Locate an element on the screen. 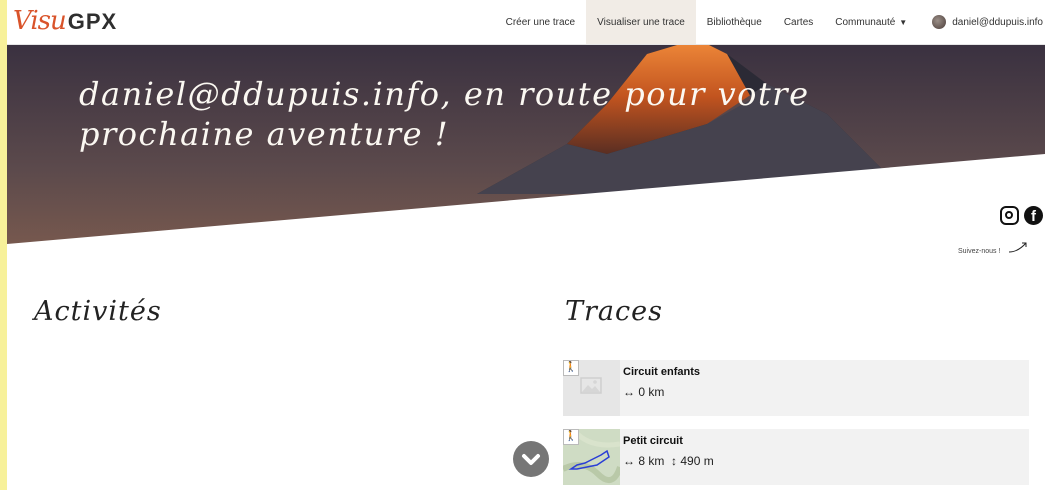  trace-stats: ↔ 8 km ↕ 490 m is located at coordinates (668, 461).